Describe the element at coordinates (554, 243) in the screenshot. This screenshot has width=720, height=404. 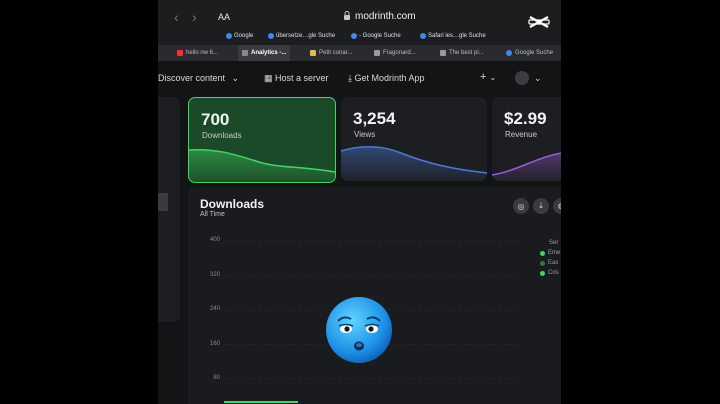
I see `legend-title: Ser` at that location.